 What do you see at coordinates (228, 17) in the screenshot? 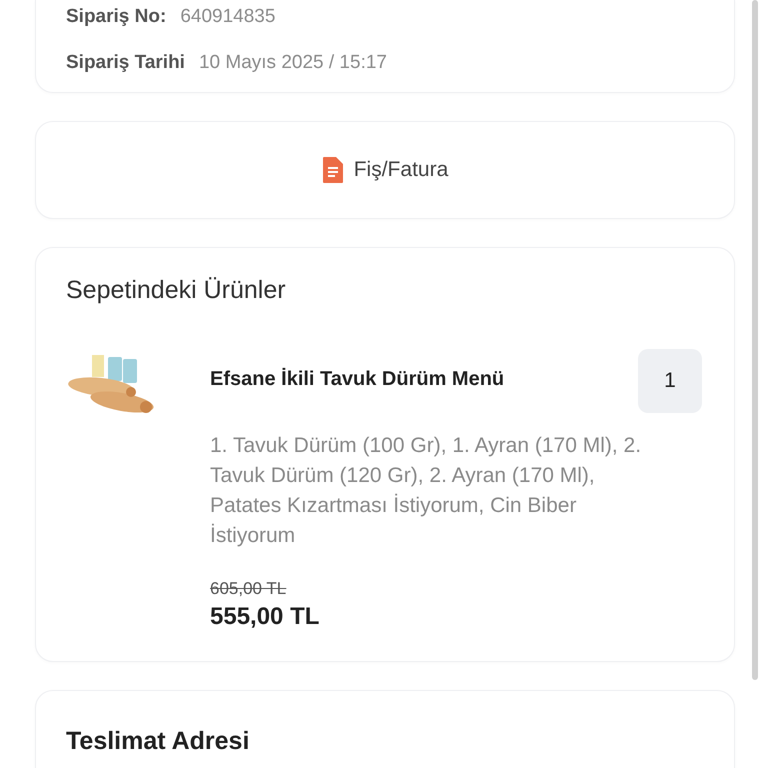
I see `info-value: 640914835` at bounding box center [228, 17].